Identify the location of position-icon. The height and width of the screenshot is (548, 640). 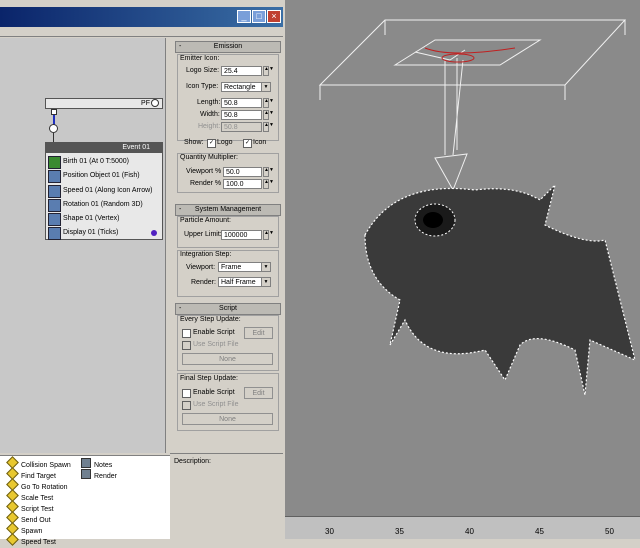
(54, 176).